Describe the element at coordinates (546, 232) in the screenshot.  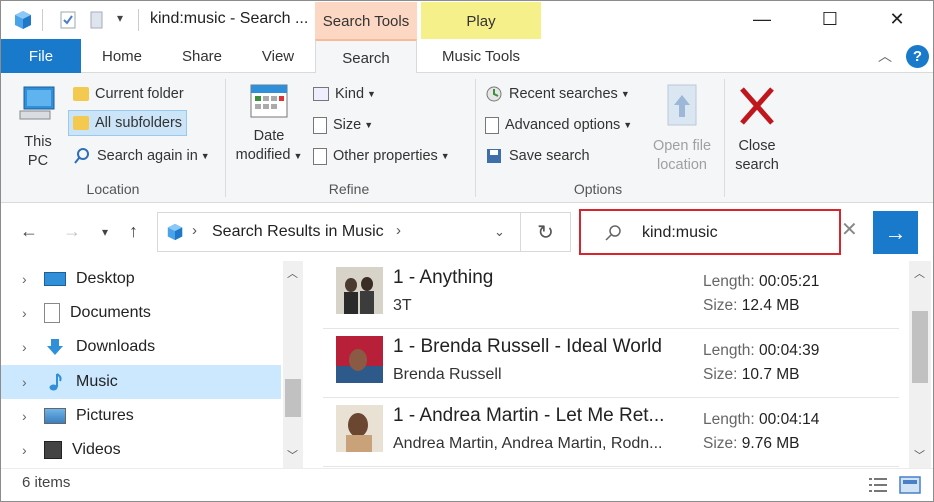
I see `refresh-icon: ↻` at that location.